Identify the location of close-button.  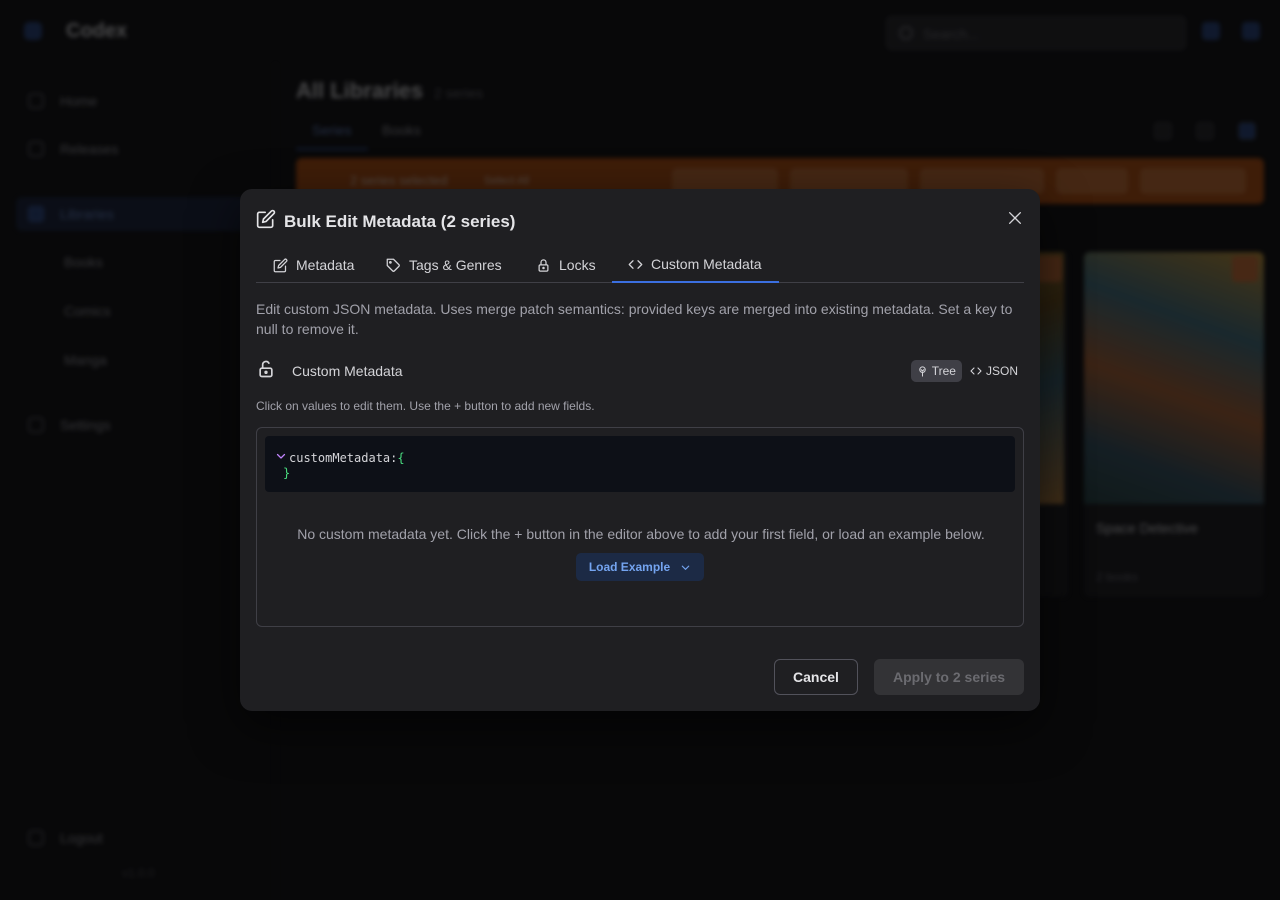
(1015, 218).